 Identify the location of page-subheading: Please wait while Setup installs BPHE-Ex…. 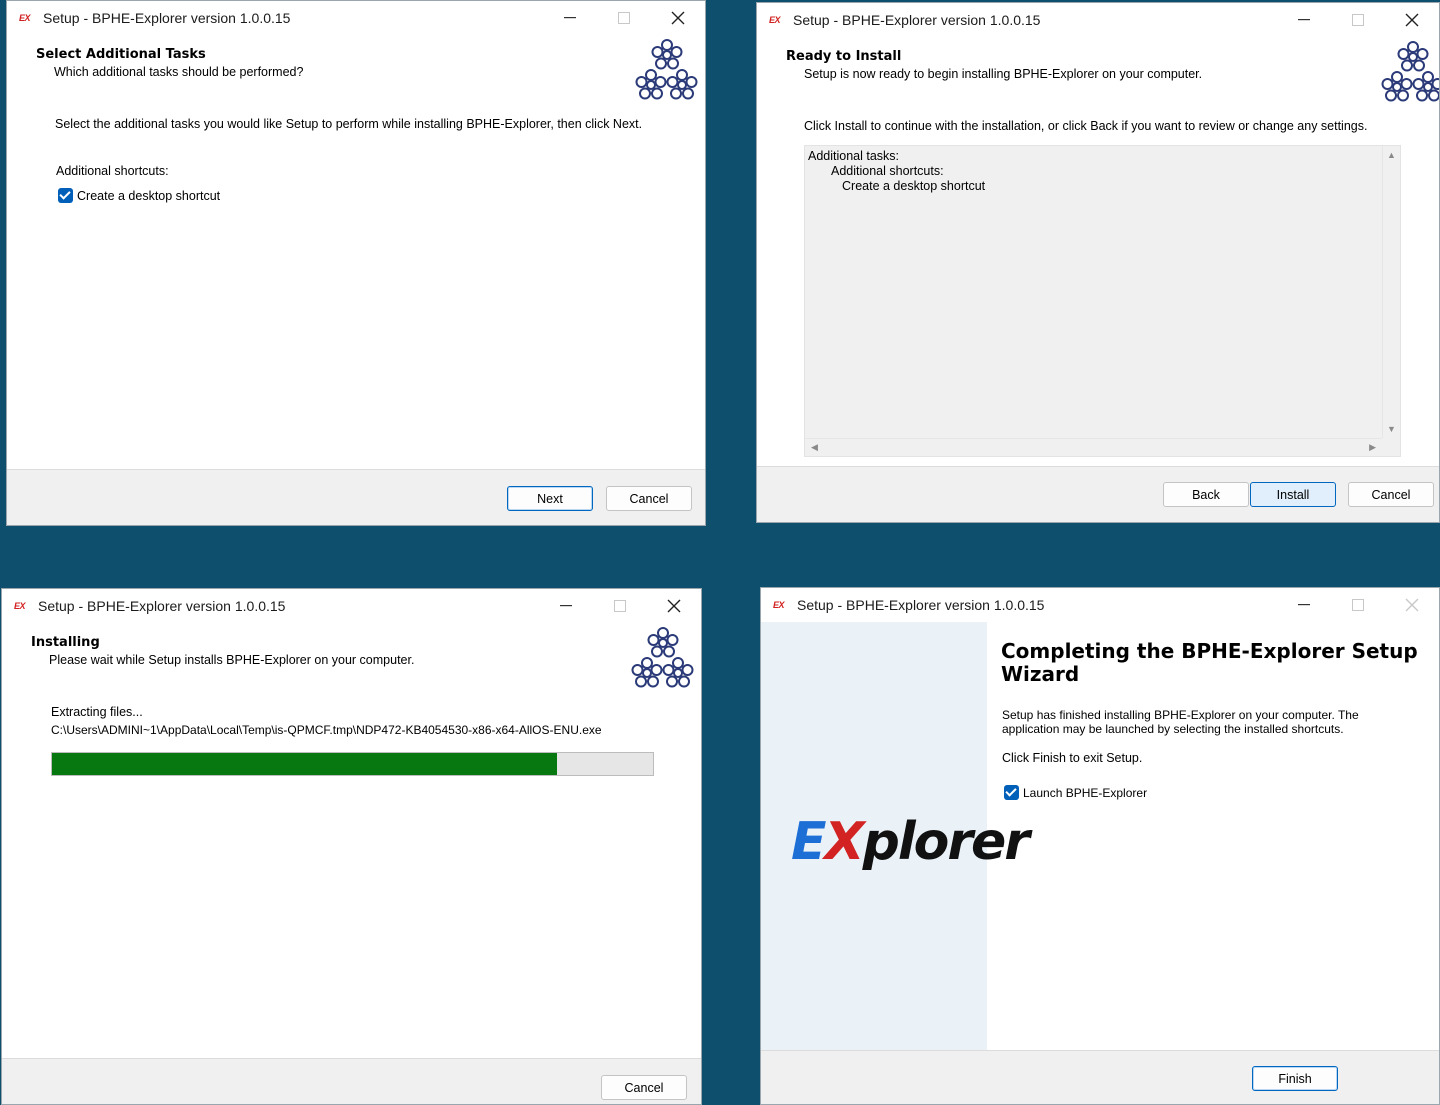
(232, 660).